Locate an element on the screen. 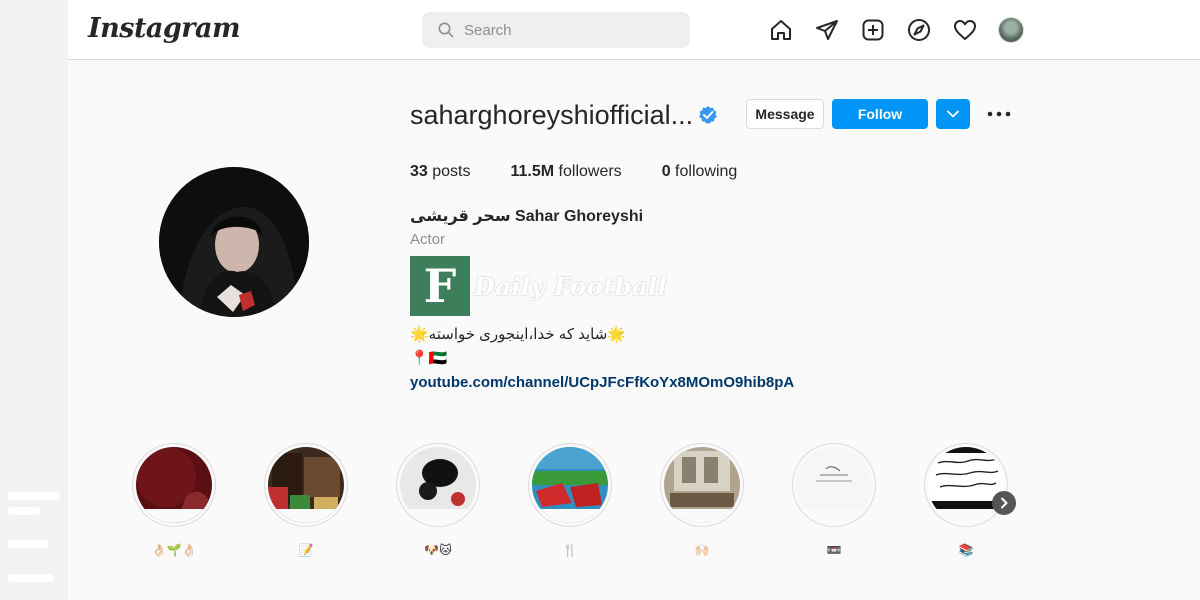 This screenshot has height=600, width=1200. highlight-item: 👌🏻🌱👌🏻 is located at coordinates (174, 503).